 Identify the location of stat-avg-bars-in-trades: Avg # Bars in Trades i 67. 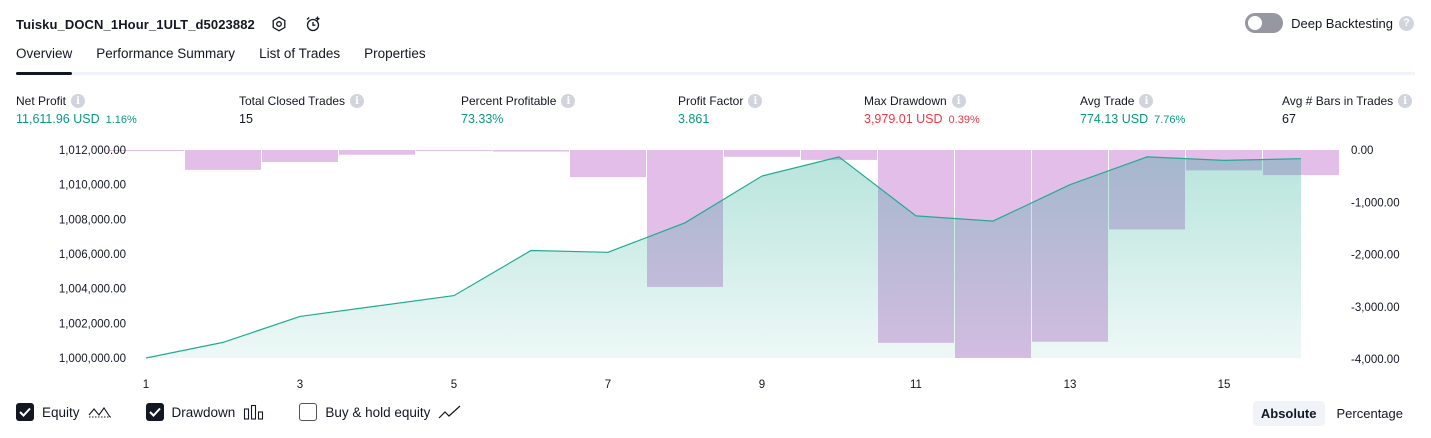
(1347, 109).